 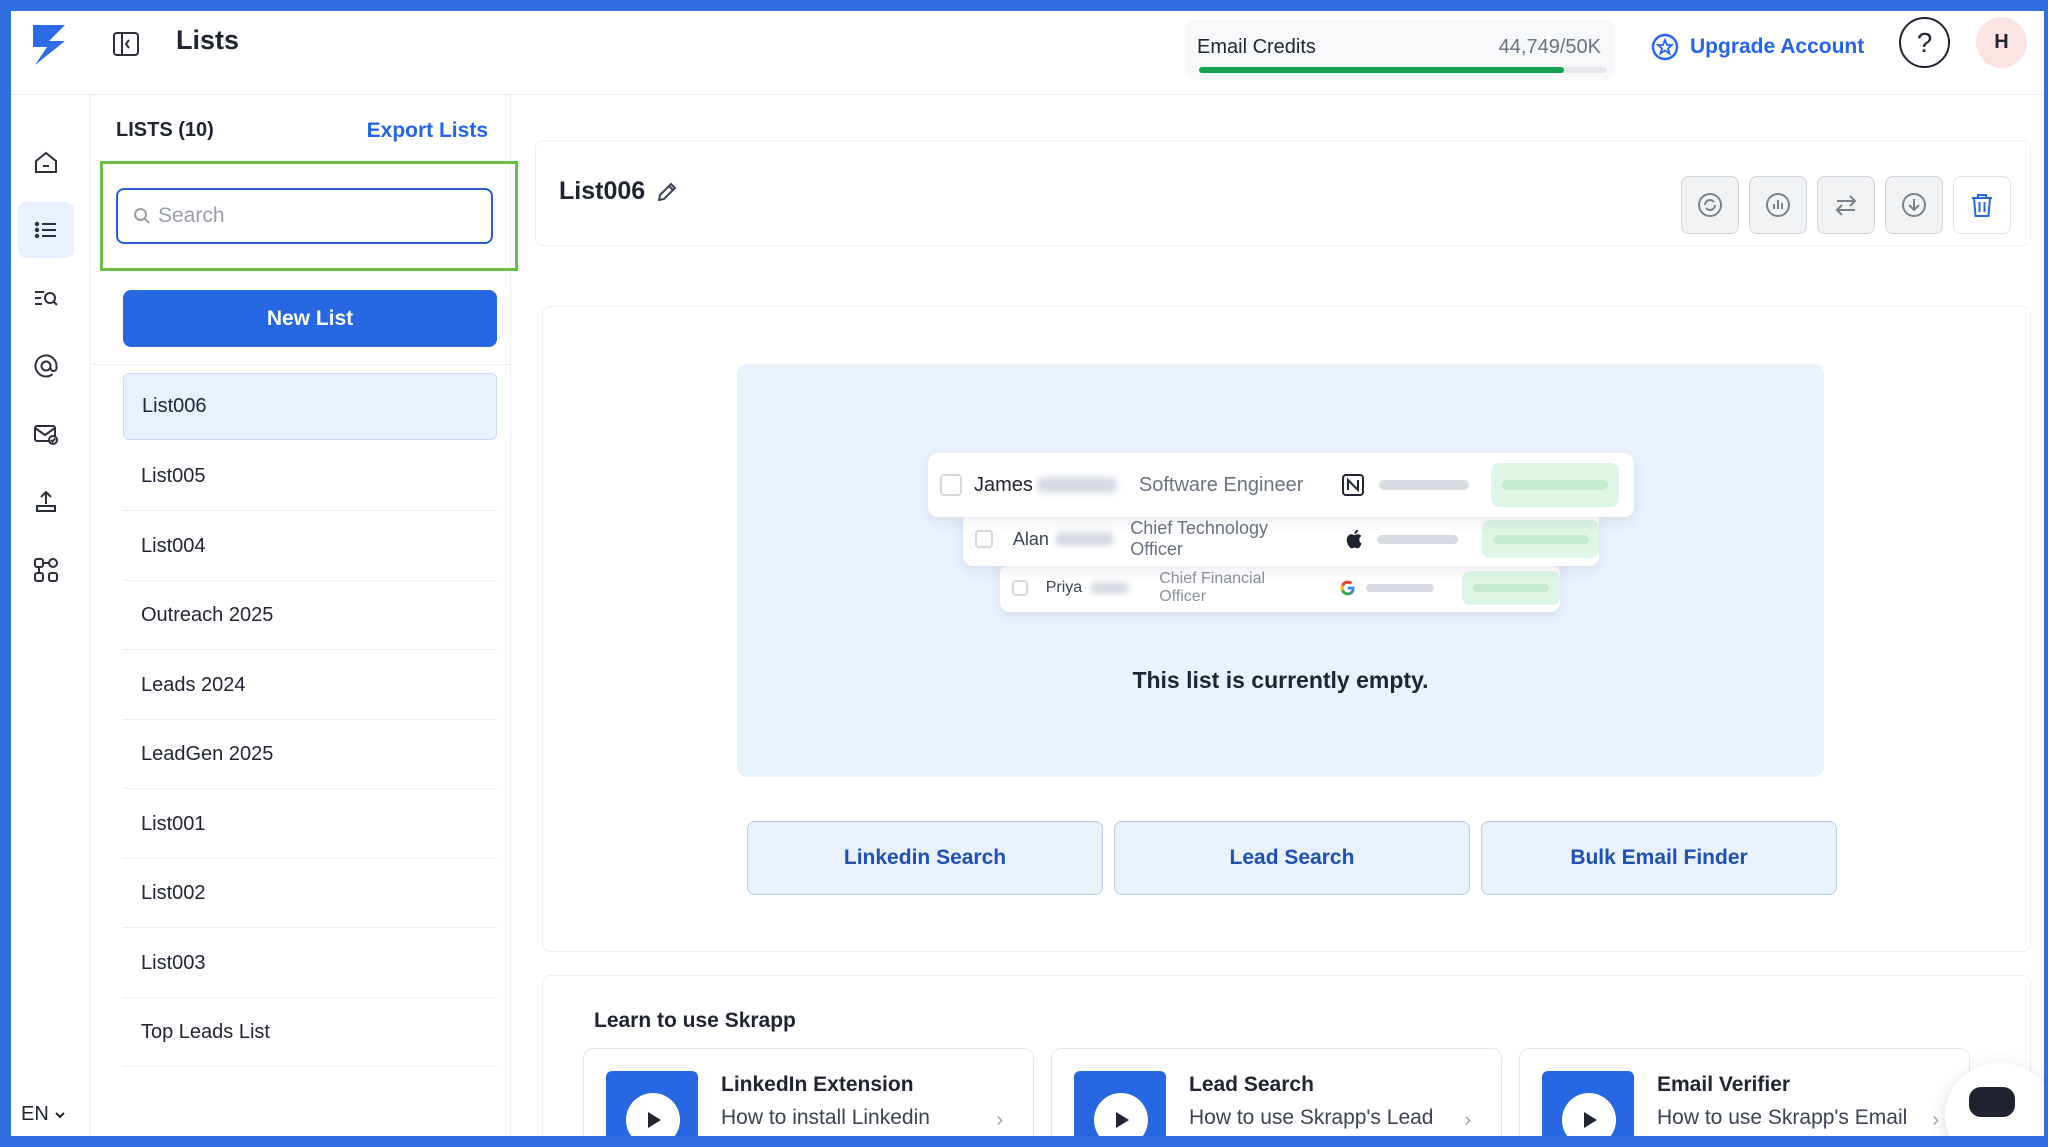 I want to click on nav-lists, so click(x=46, y=230).